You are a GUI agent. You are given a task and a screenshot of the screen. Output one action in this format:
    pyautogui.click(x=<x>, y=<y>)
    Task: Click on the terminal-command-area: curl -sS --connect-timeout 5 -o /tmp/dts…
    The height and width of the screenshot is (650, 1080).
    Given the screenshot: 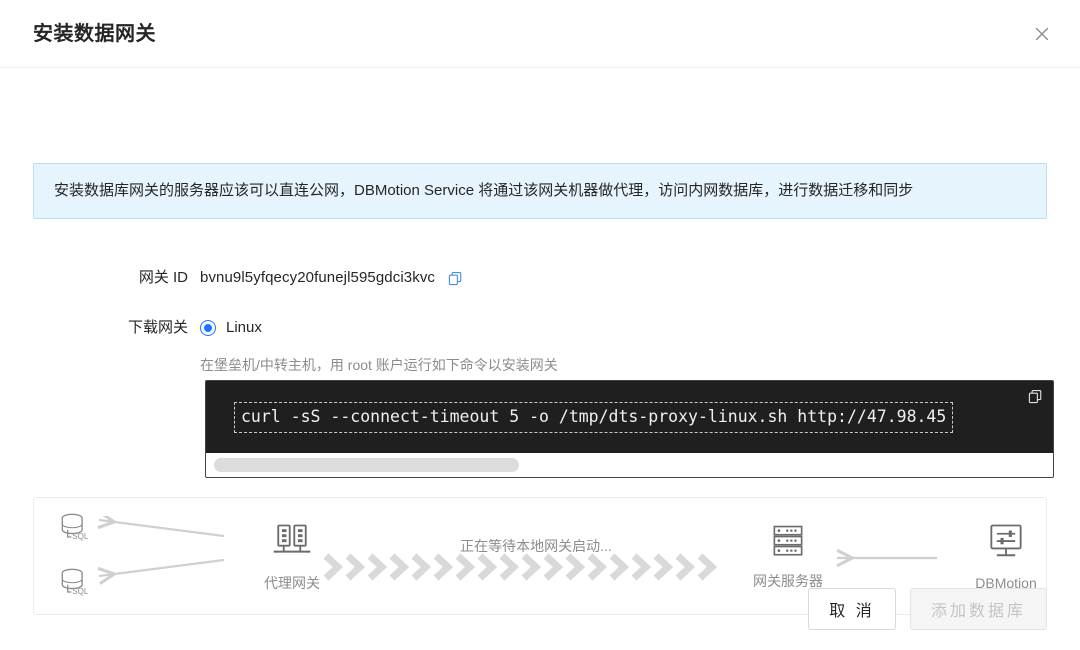 What is the action you would take?
    pyautogui.click(x=629, y=417)
    